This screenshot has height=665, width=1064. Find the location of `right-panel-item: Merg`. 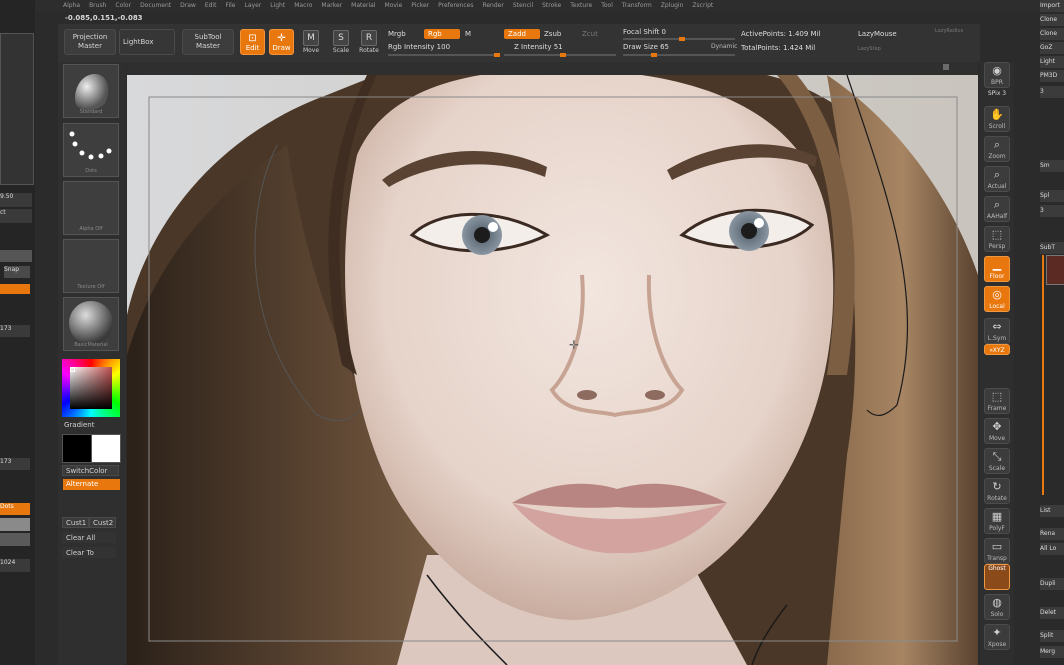

right-panel-item: Merg is located at coordinates (1052, 652).